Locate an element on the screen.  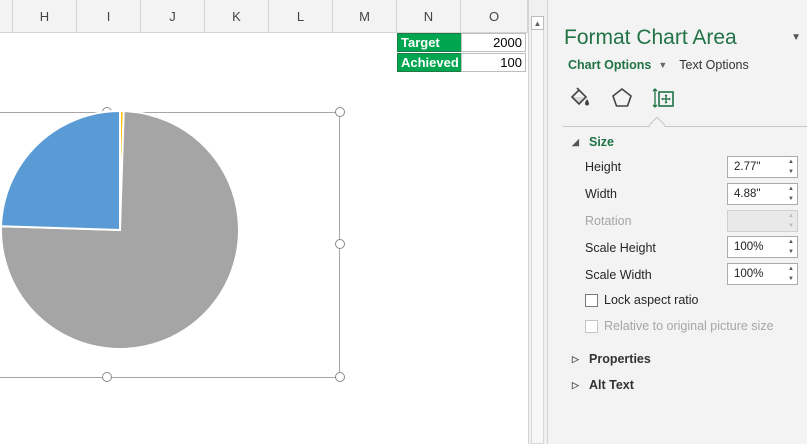
scale-height-spinner: 100% ▲ ▼ is located at coordinates (762, 247).